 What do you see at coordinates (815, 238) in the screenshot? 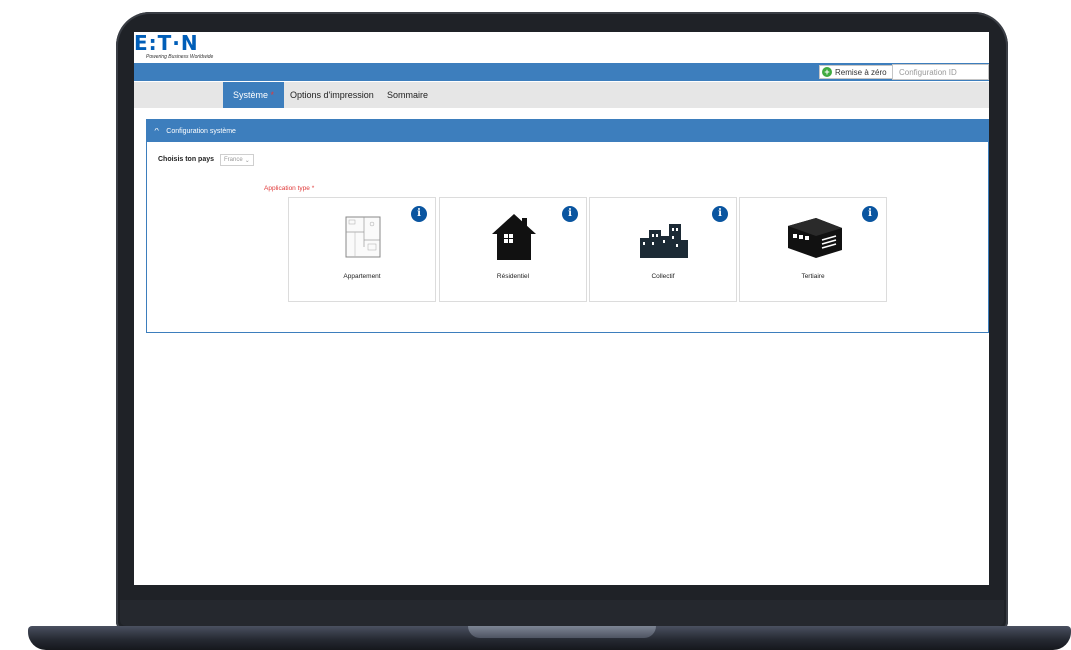
I see `warehouse-icon` at bounding box center [815, 238].